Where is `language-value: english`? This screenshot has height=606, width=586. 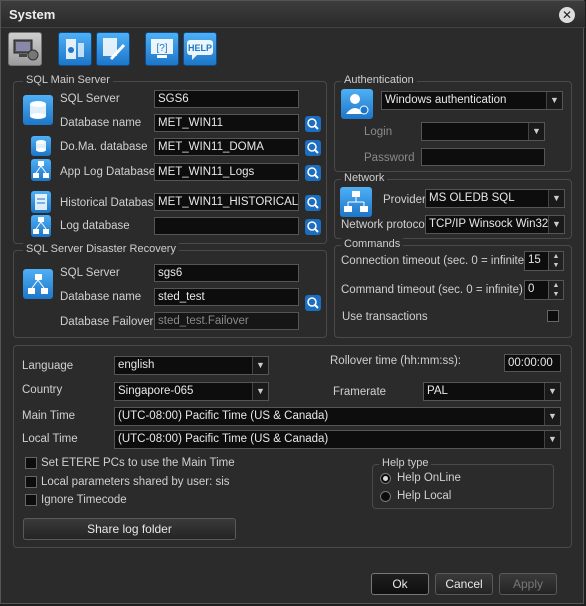
language-value: english is located at coordinates (136, 365).